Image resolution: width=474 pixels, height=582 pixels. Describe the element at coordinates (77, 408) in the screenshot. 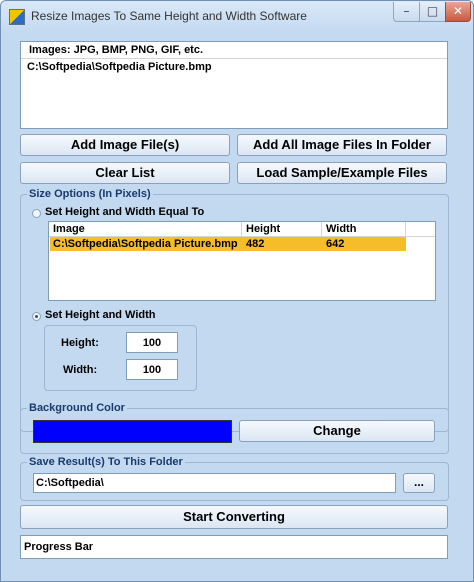

I see `background-color-legend: Background Color` at that location.